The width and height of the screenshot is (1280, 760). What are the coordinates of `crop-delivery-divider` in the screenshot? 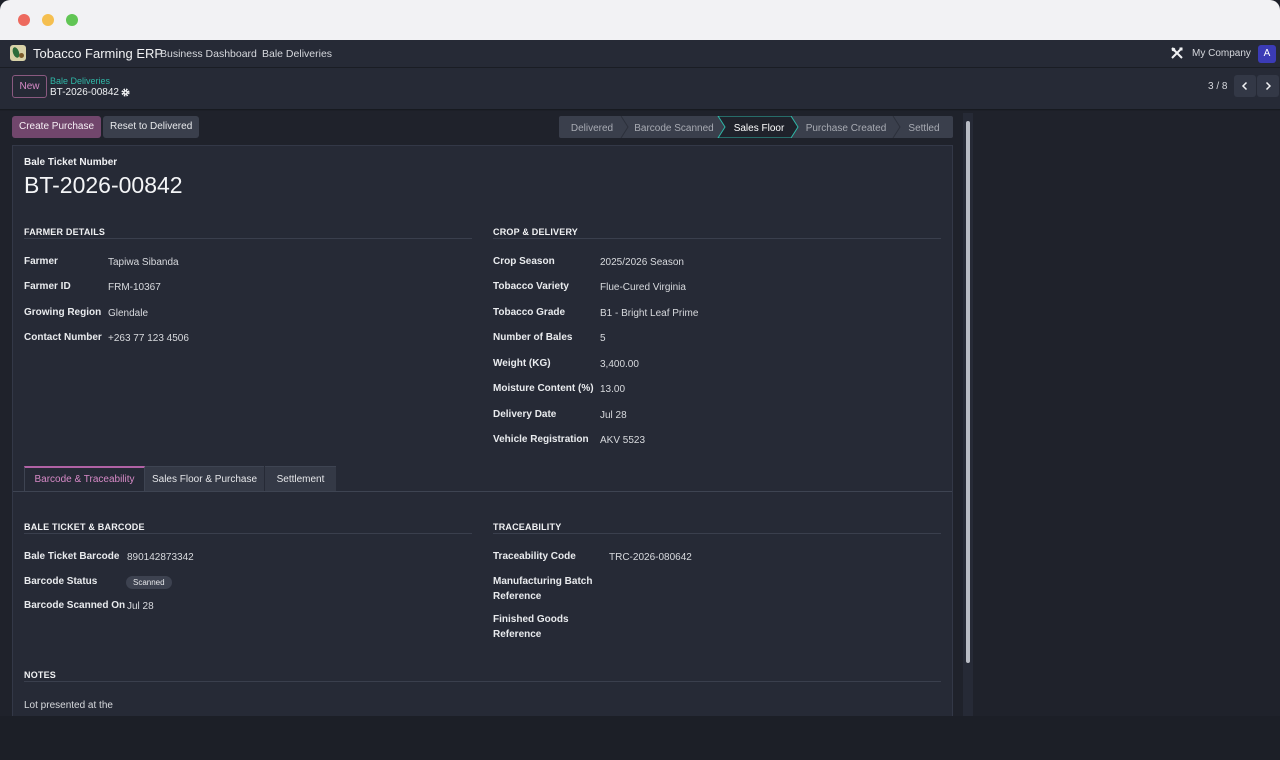 It's located at (717, 238).